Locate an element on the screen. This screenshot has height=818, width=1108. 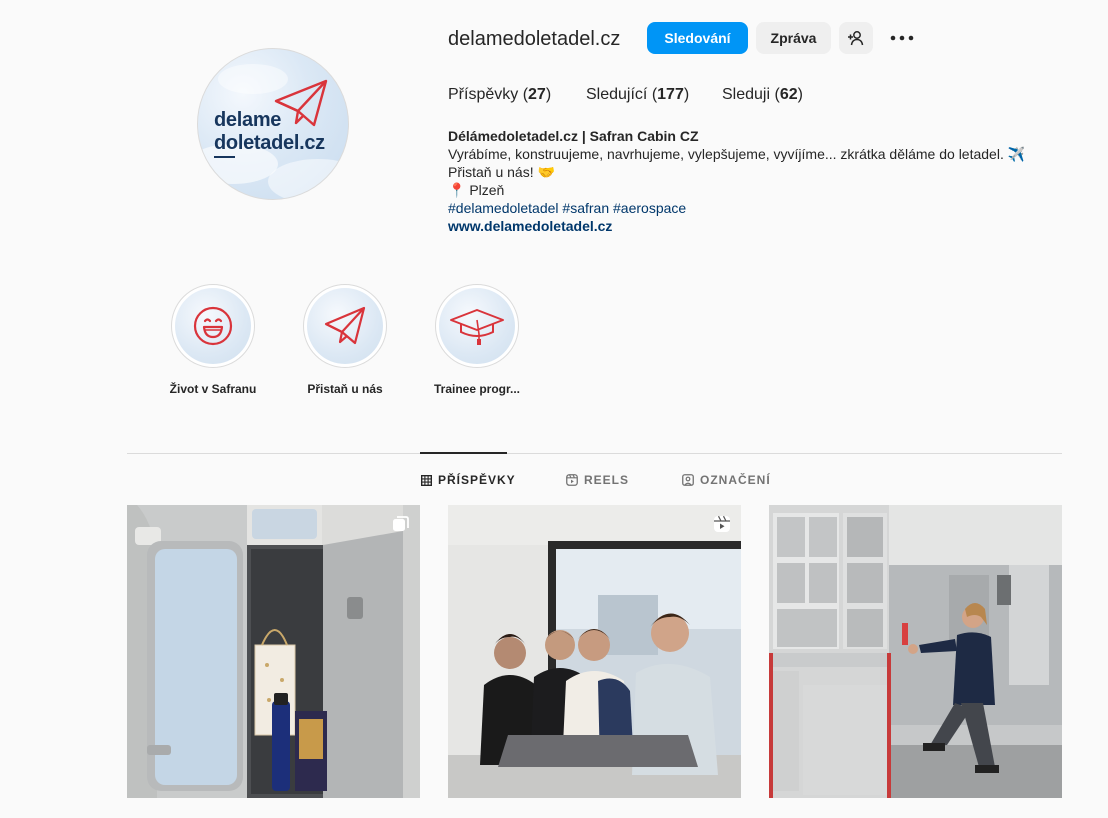
bio-hashtags: #delamedoletadel #safran #aerospace is located at coordinates (567, 208).